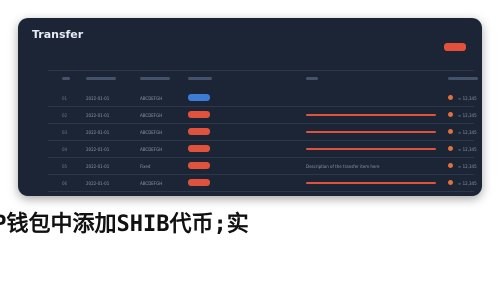  Describe the element at coordinates (261, 70) in the screenshot. I see `header-divider` at that location.